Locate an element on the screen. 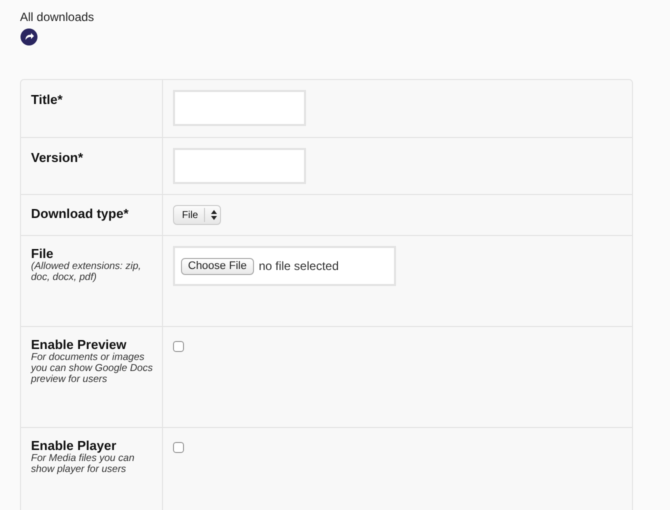 This screenshot has height=510, width=670. field-label: Version* is located at coordinates (57, 157).